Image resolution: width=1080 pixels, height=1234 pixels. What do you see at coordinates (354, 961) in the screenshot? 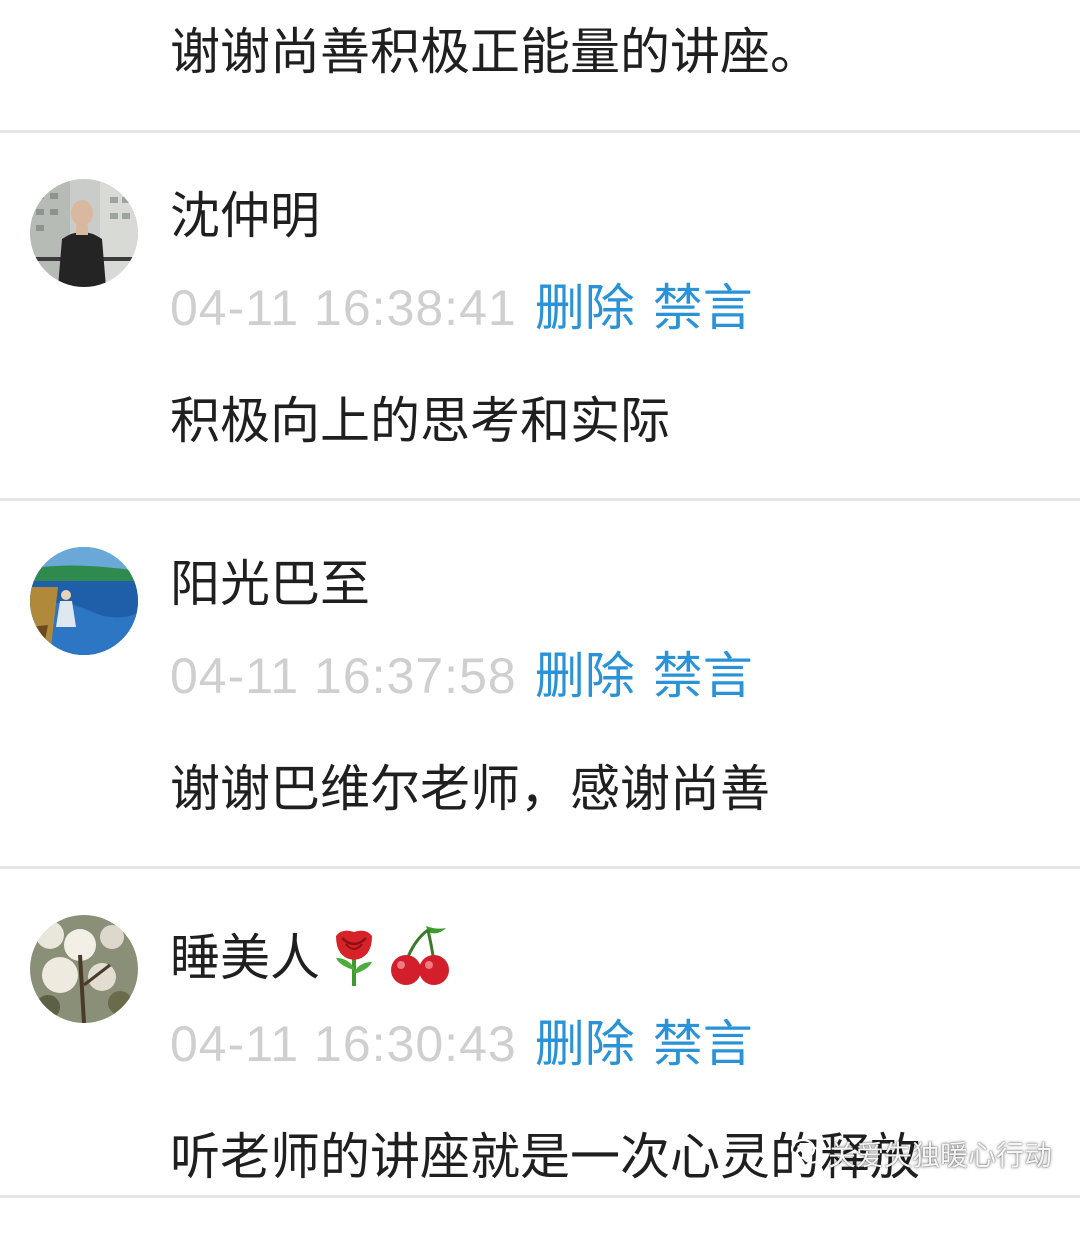
I see `rose-emoji` at bounding box center [354, 961].